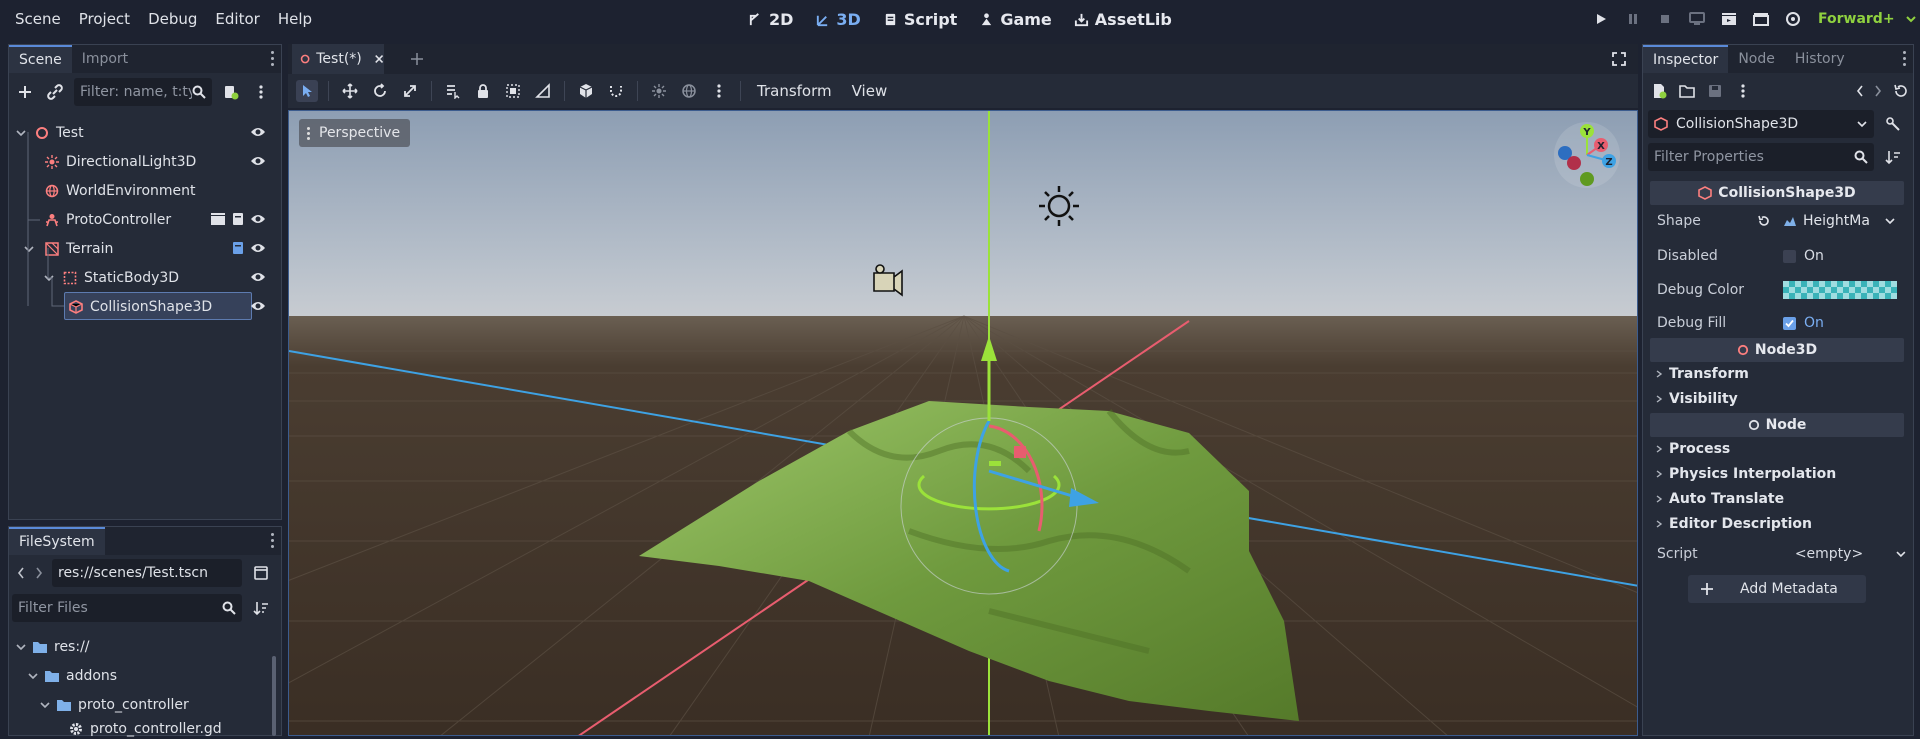  I want to click on group-transform: Transform, so click(1702, 374).